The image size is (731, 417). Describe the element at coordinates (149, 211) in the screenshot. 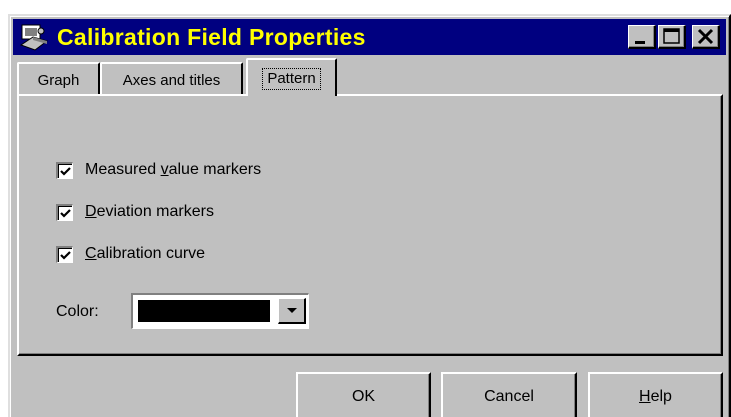

I see `deviation-markers-label: Deviation markers` at that location.